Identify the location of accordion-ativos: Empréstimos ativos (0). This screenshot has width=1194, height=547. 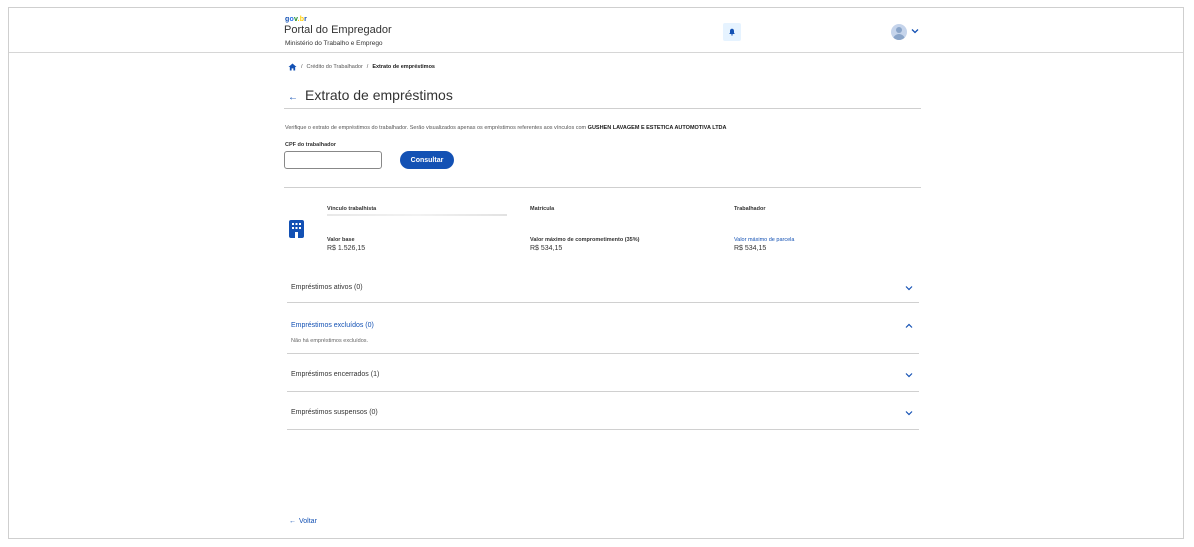
(603, 287).